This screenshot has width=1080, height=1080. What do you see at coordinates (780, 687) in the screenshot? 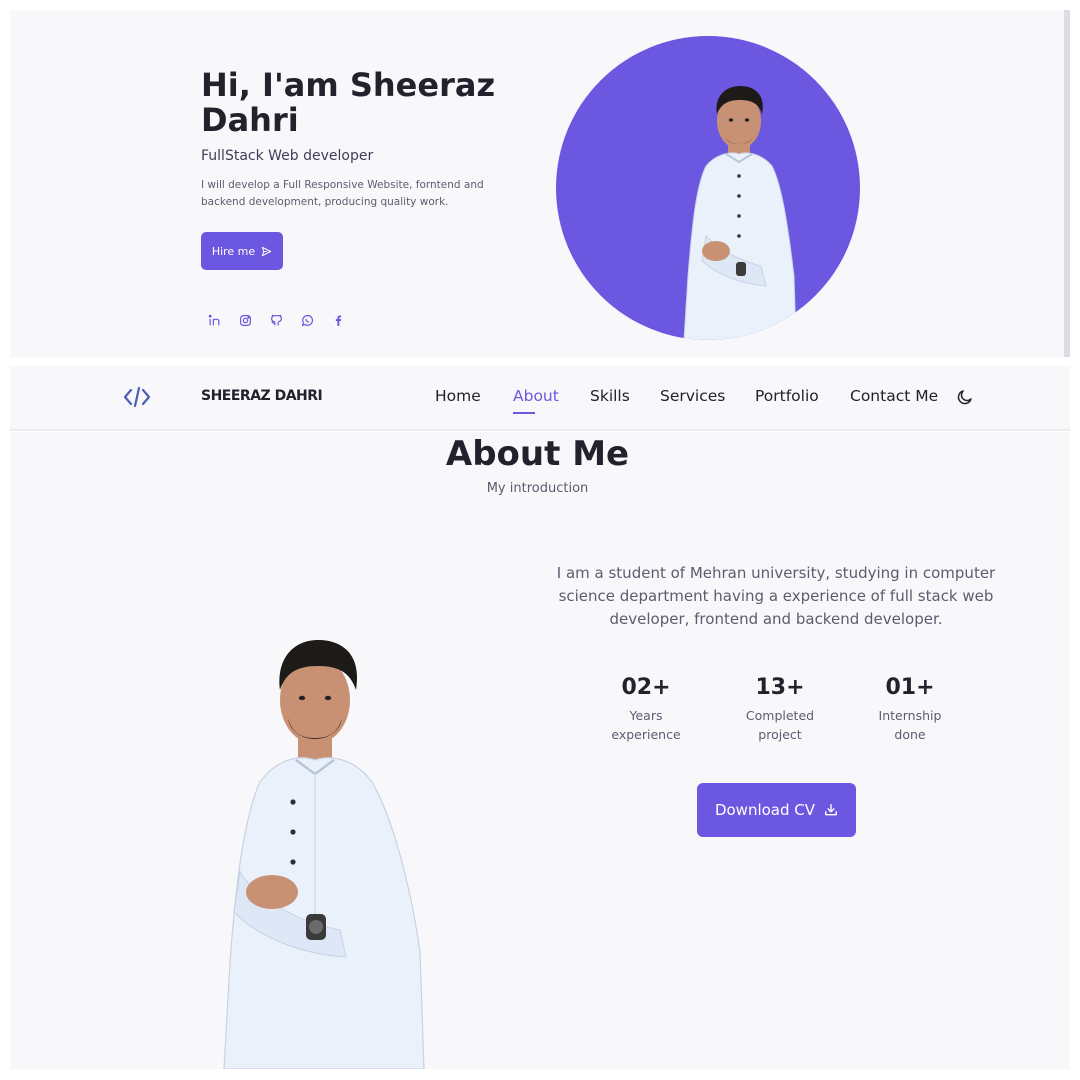
I see `stat-number: 13+` at bounding box center [780, 687].